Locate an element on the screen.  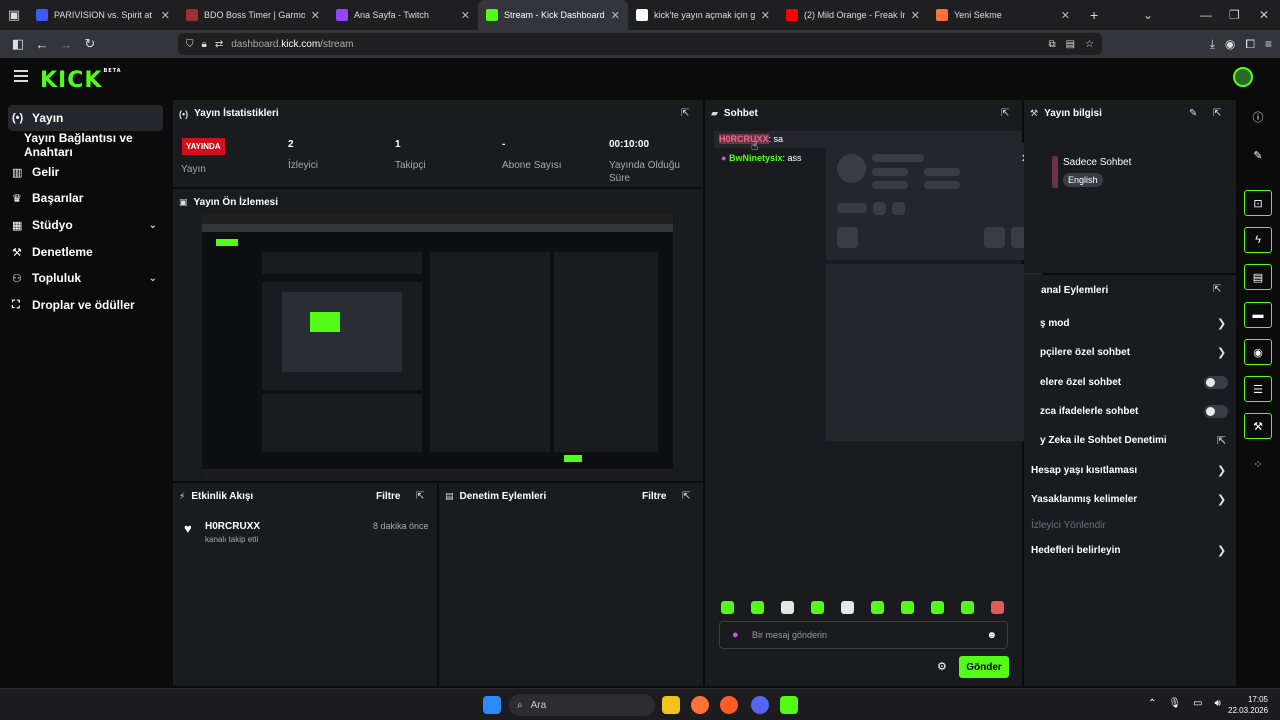
reload-icon: ↻ is located at coordinates (90, 44).